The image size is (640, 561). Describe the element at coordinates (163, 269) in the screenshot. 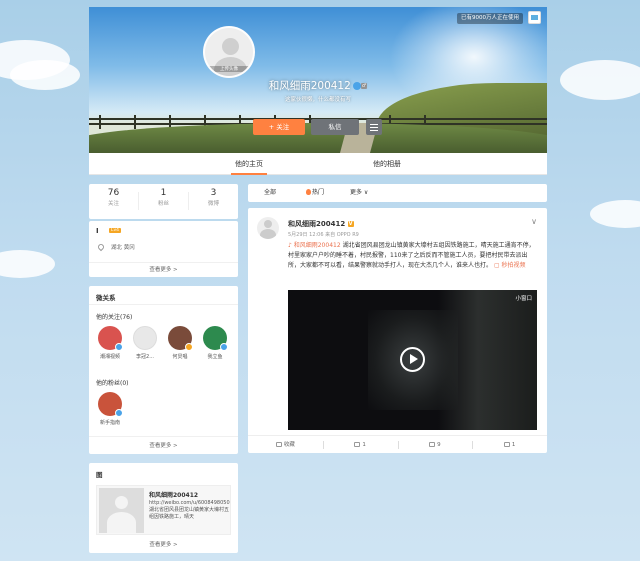

I see `info-more-link: 查看更多 >` at that location.